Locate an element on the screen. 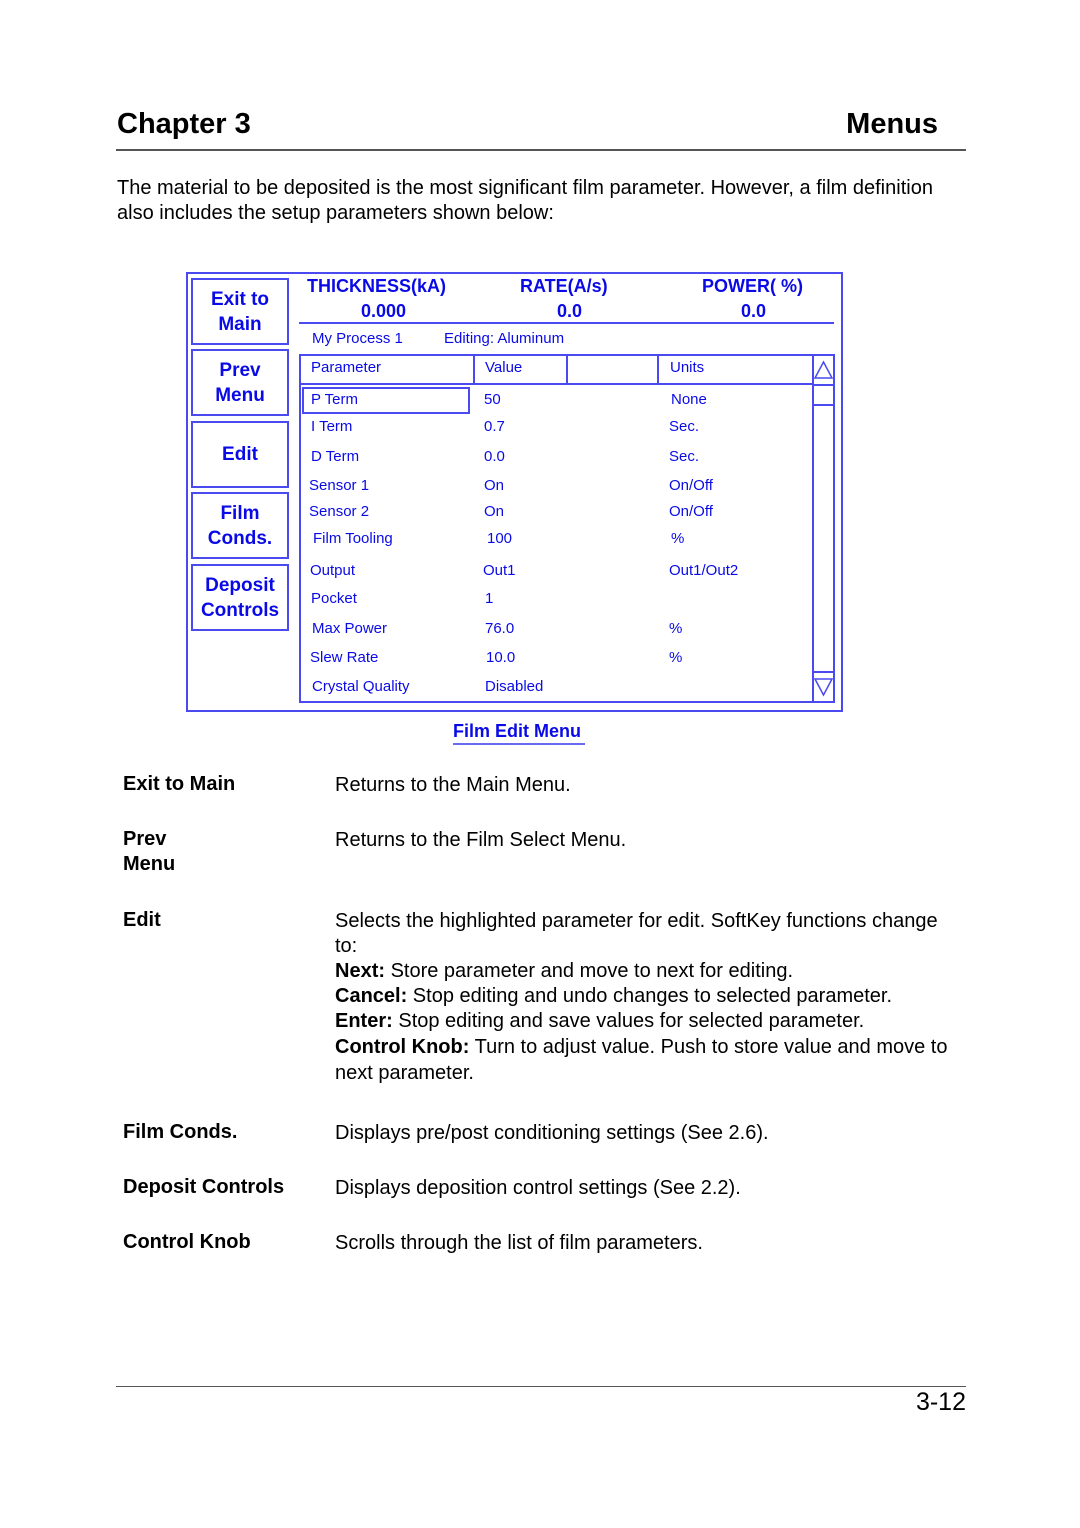  desc-prev-menu: Returns to the Film Select Menu. is located at coordinates (481, 840).